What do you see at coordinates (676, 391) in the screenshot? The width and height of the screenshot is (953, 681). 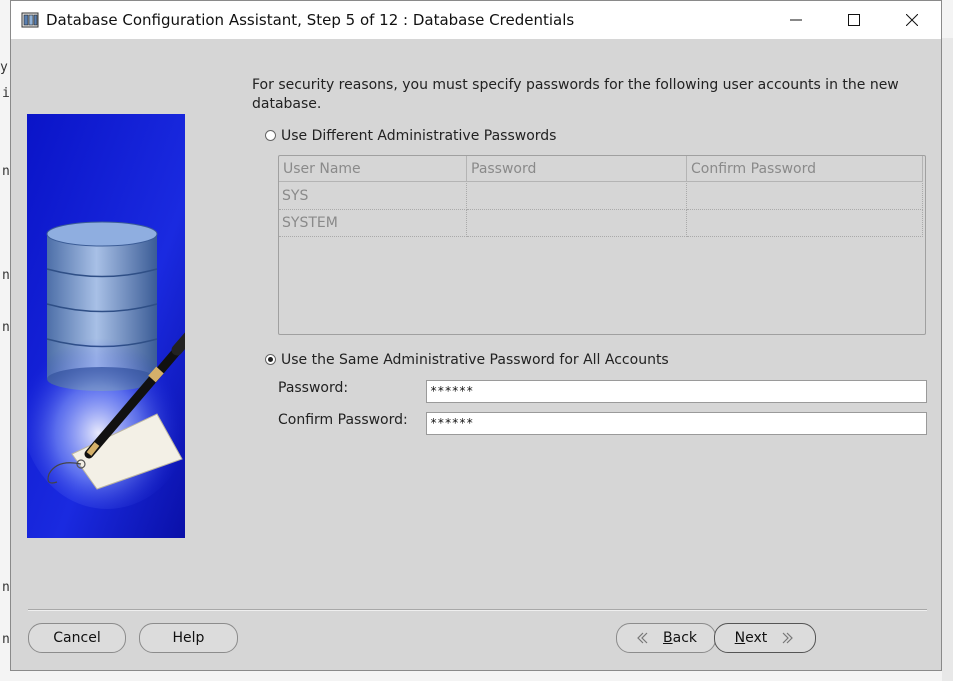 I see `password-input: ******` at bounding box center [676, 391].